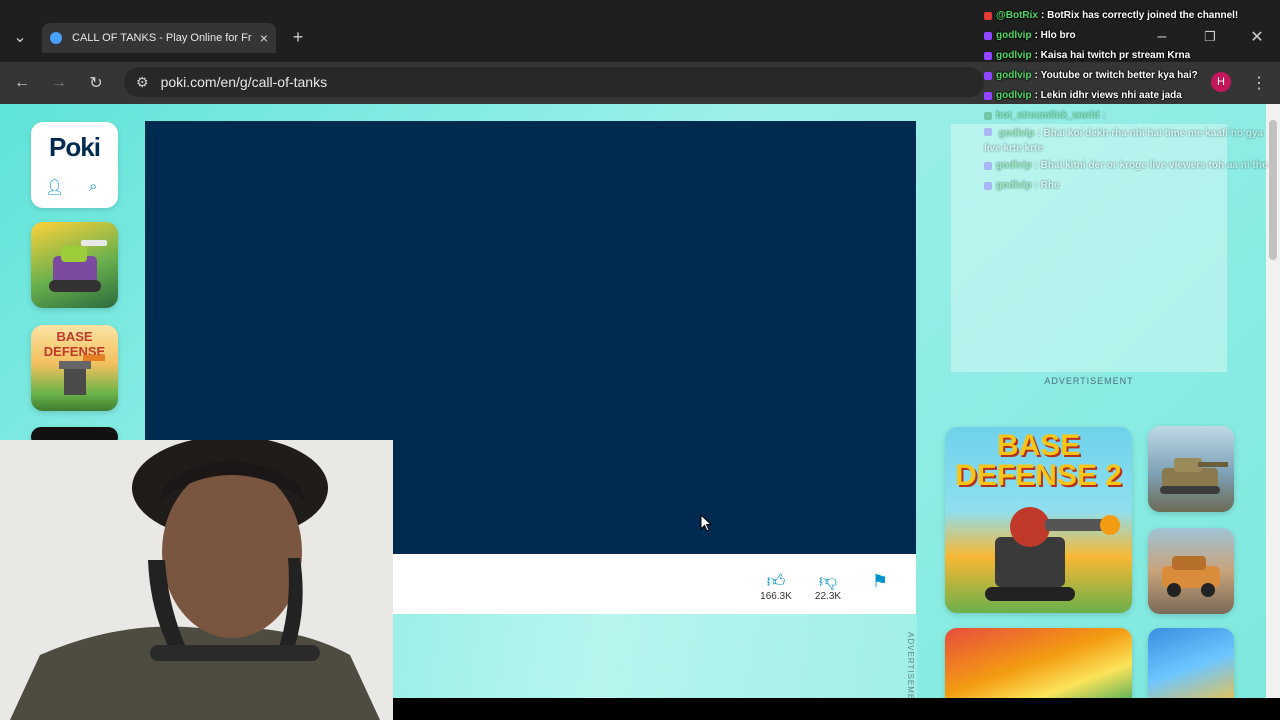 This screenshot has height=720, width=1280. I want to click on chat-text: Kaisa hai twitch pr stream Krna, so click(1115, 55).